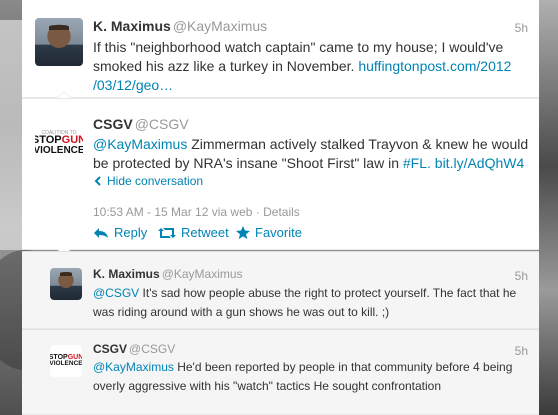  What do you see at coordinates (116, 293) in the screenshot?
I see `mention-link: @CSGV` at bounding box center [116, 293].